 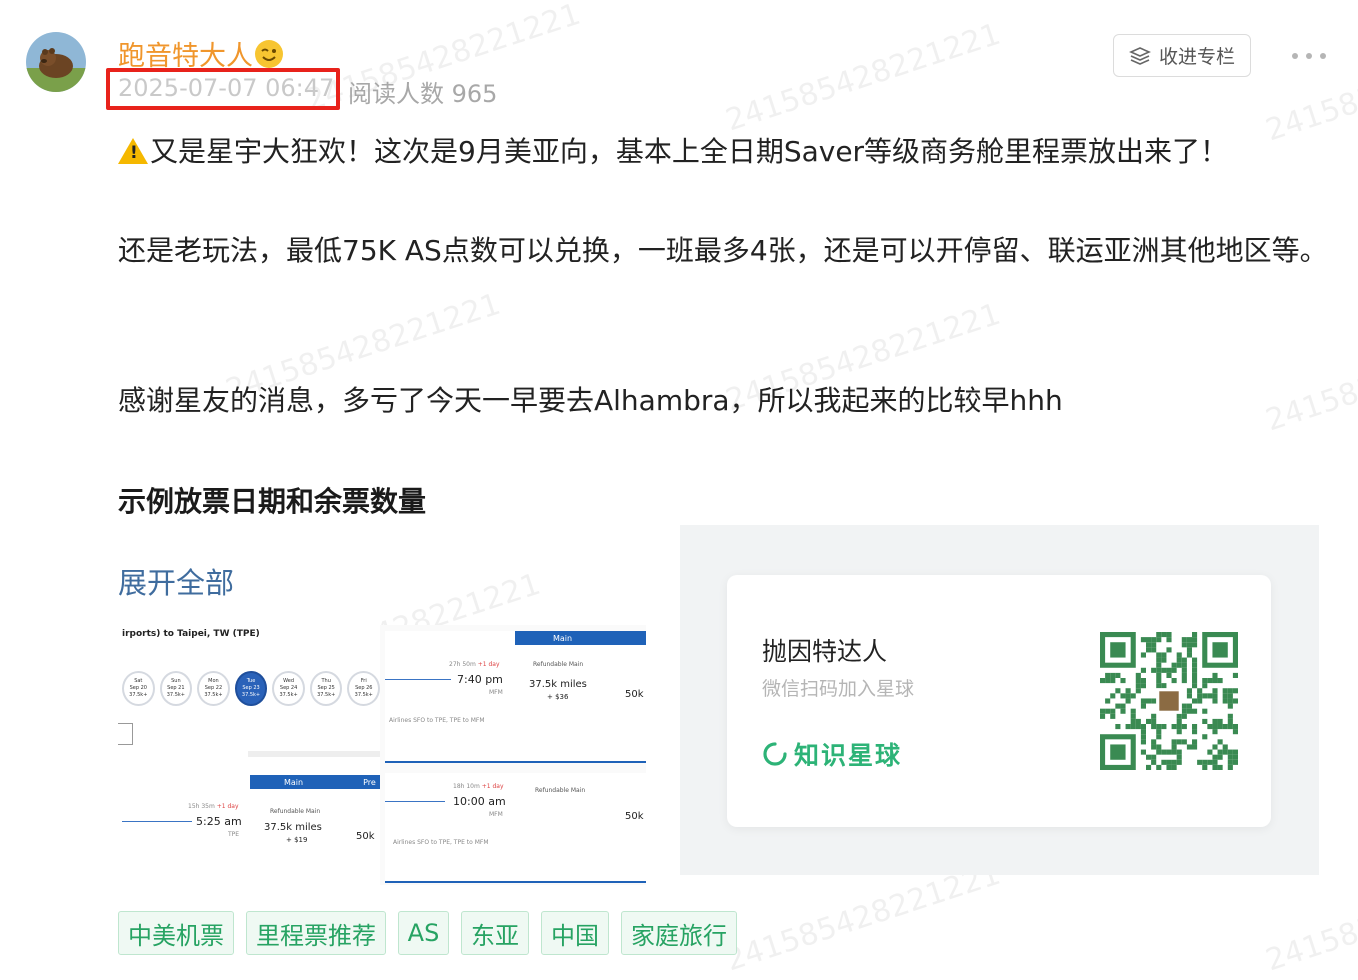 I want to click on arrival-time: 5:25 am, so click(x=219, y=821).